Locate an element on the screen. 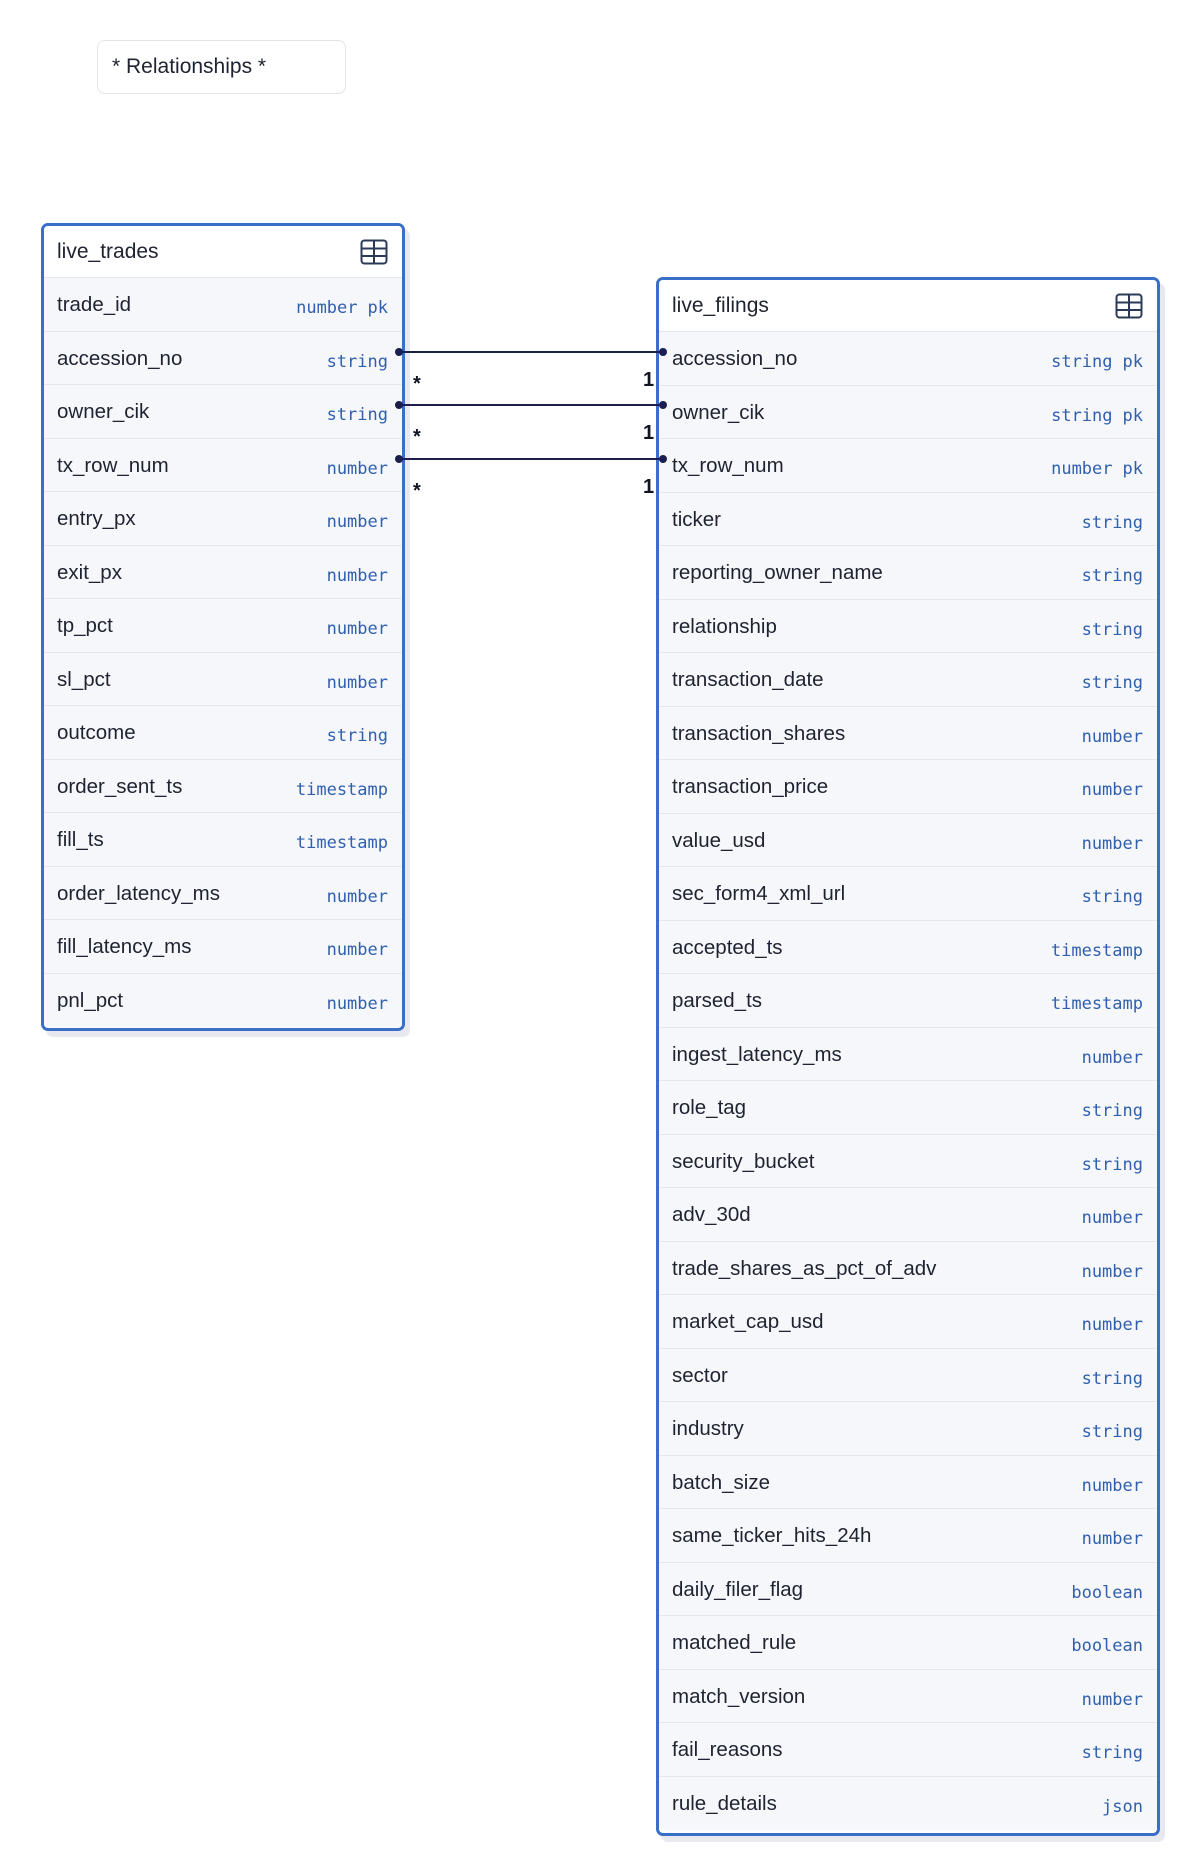  column-row-order-latency-ms: order_latency_ms number is located at coordinates (223, 893).